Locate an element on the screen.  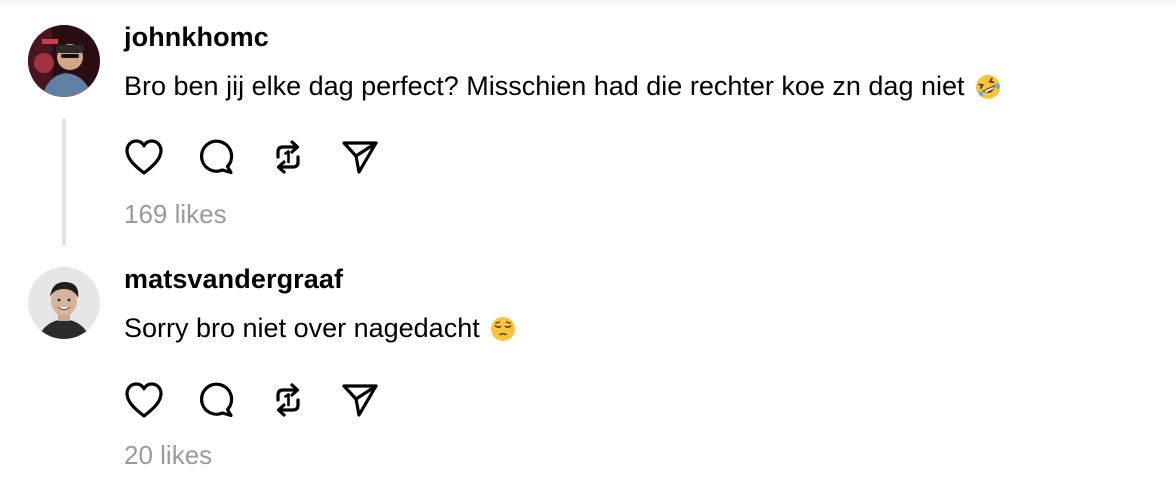
thread-line is located at coordinates (64, 182).